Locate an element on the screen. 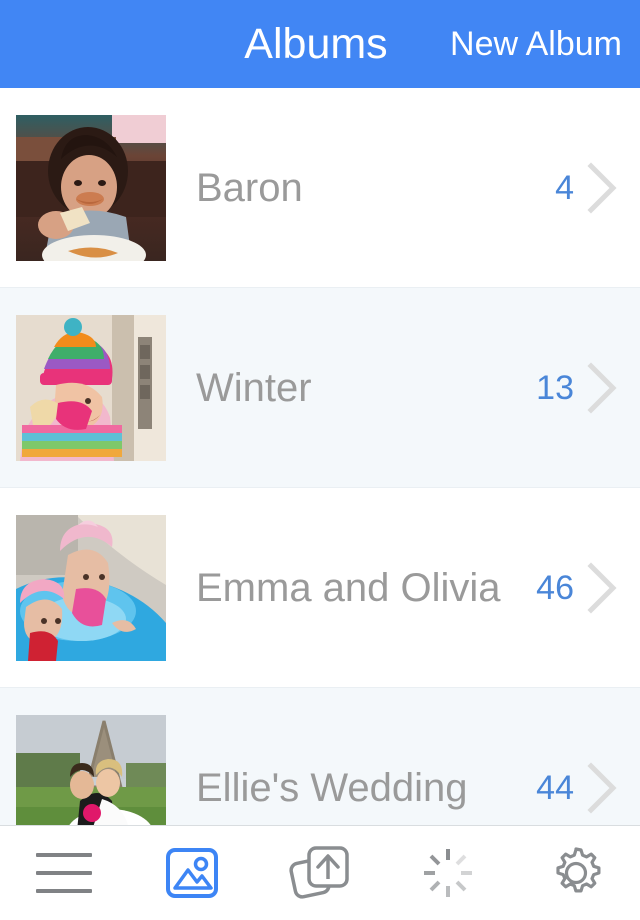 This screenshot has height=920, width=640. album-name: Ellie's Wedding is located at coordinates (332, 787).